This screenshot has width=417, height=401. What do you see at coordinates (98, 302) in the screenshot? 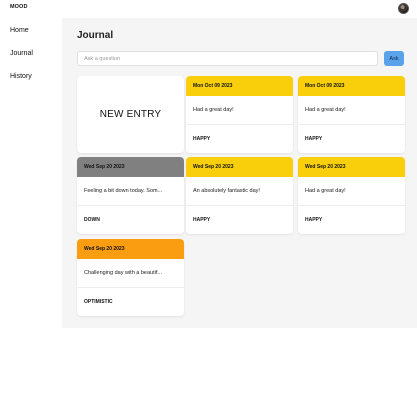
I see `entry-mood: OPTIMISTIC` at bounding box center [98, 302].